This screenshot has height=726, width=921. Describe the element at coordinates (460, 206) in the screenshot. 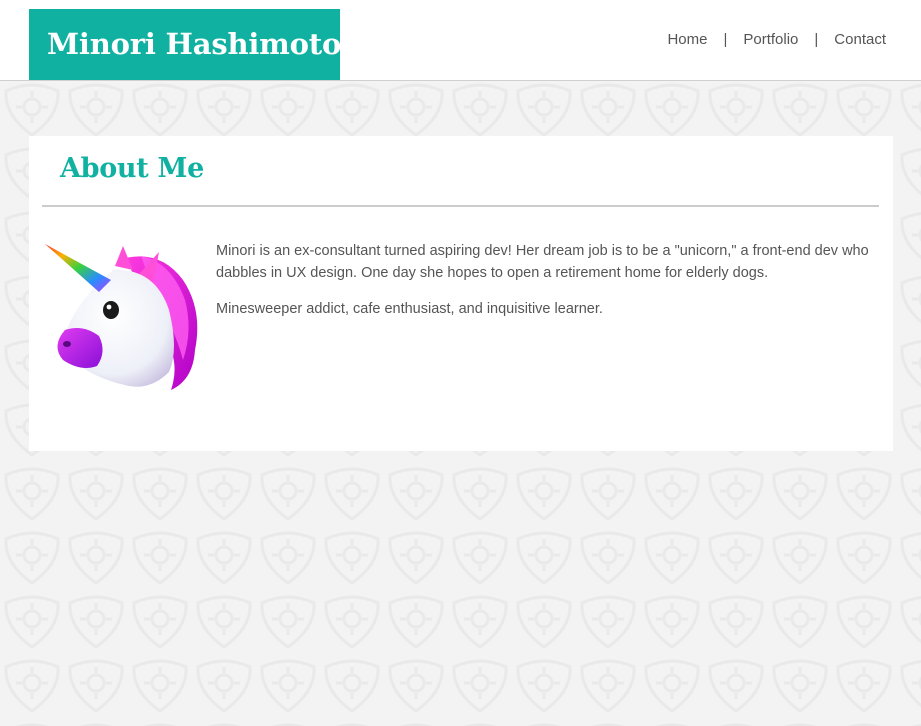

I see `divider` at that location.